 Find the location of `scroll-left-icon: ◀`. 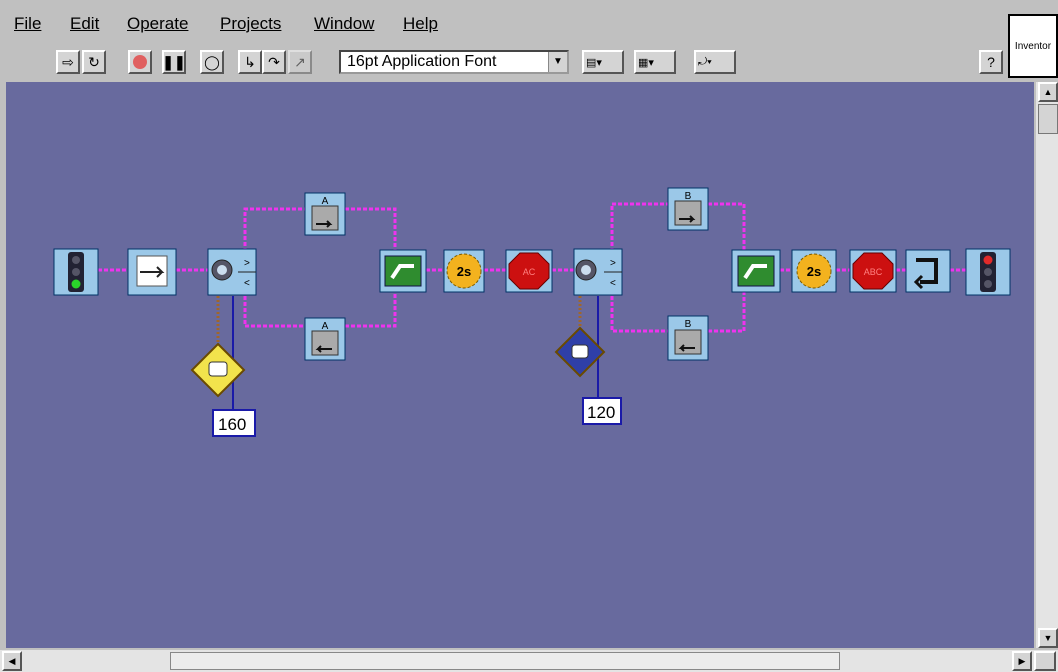

scroll-left-icon: ◀ is located at coordinates (12, 661).